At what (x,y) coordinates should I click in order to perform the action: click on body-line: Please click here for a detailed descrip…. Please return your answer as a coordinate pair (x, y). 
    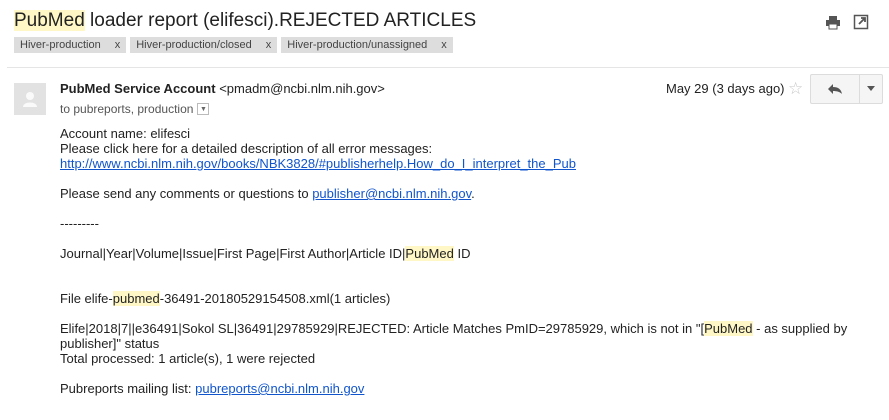
    Looking at the image, I should click on (246, 148).